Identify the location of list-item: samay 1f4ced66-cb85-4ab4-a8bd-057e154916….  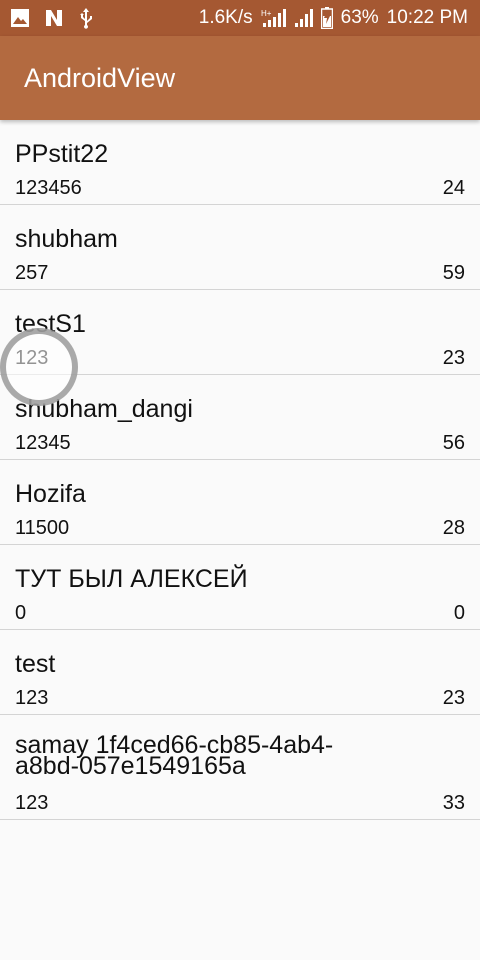
(240, 767).